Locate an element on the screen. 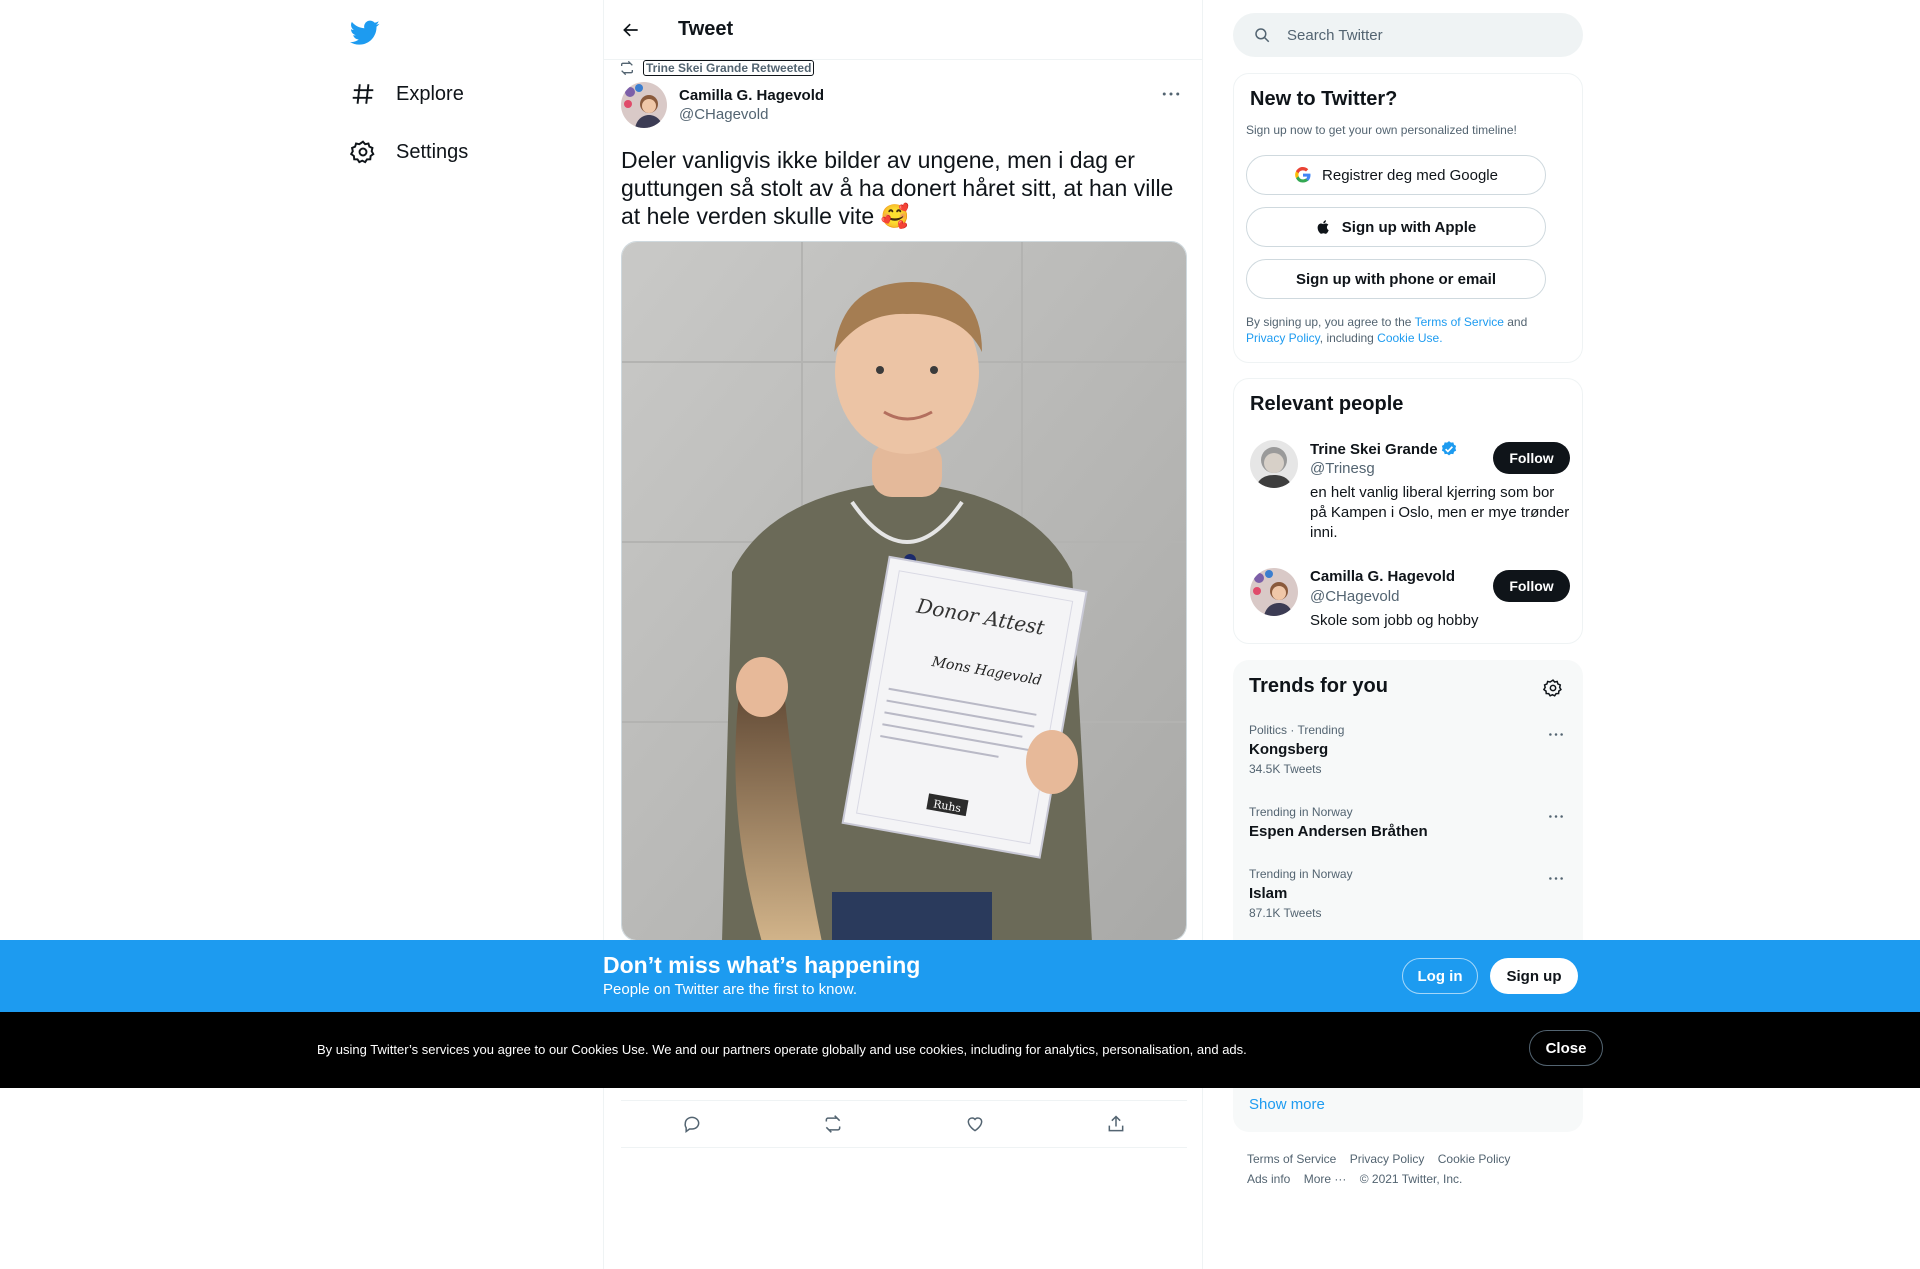 This screenshot has width=1920, height=1269. like-button is located at coordinates (975, 1124).